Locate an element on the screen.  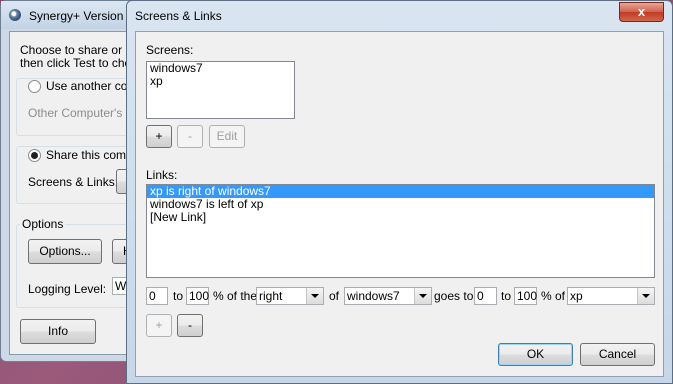
screens-label: Screens: is located at coordinates (170, 50).